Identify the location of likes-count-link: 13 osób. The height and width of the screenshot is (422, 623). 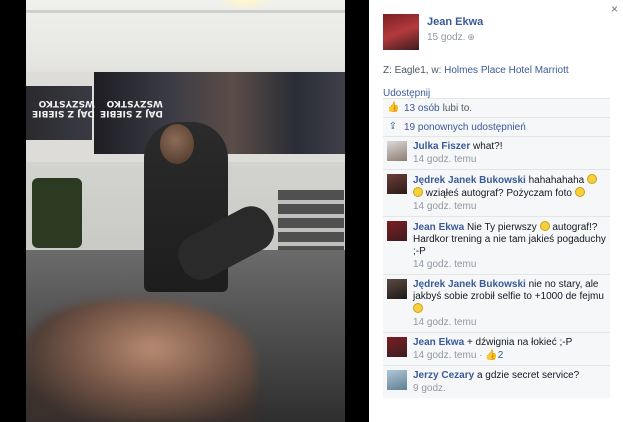
(422, 108).